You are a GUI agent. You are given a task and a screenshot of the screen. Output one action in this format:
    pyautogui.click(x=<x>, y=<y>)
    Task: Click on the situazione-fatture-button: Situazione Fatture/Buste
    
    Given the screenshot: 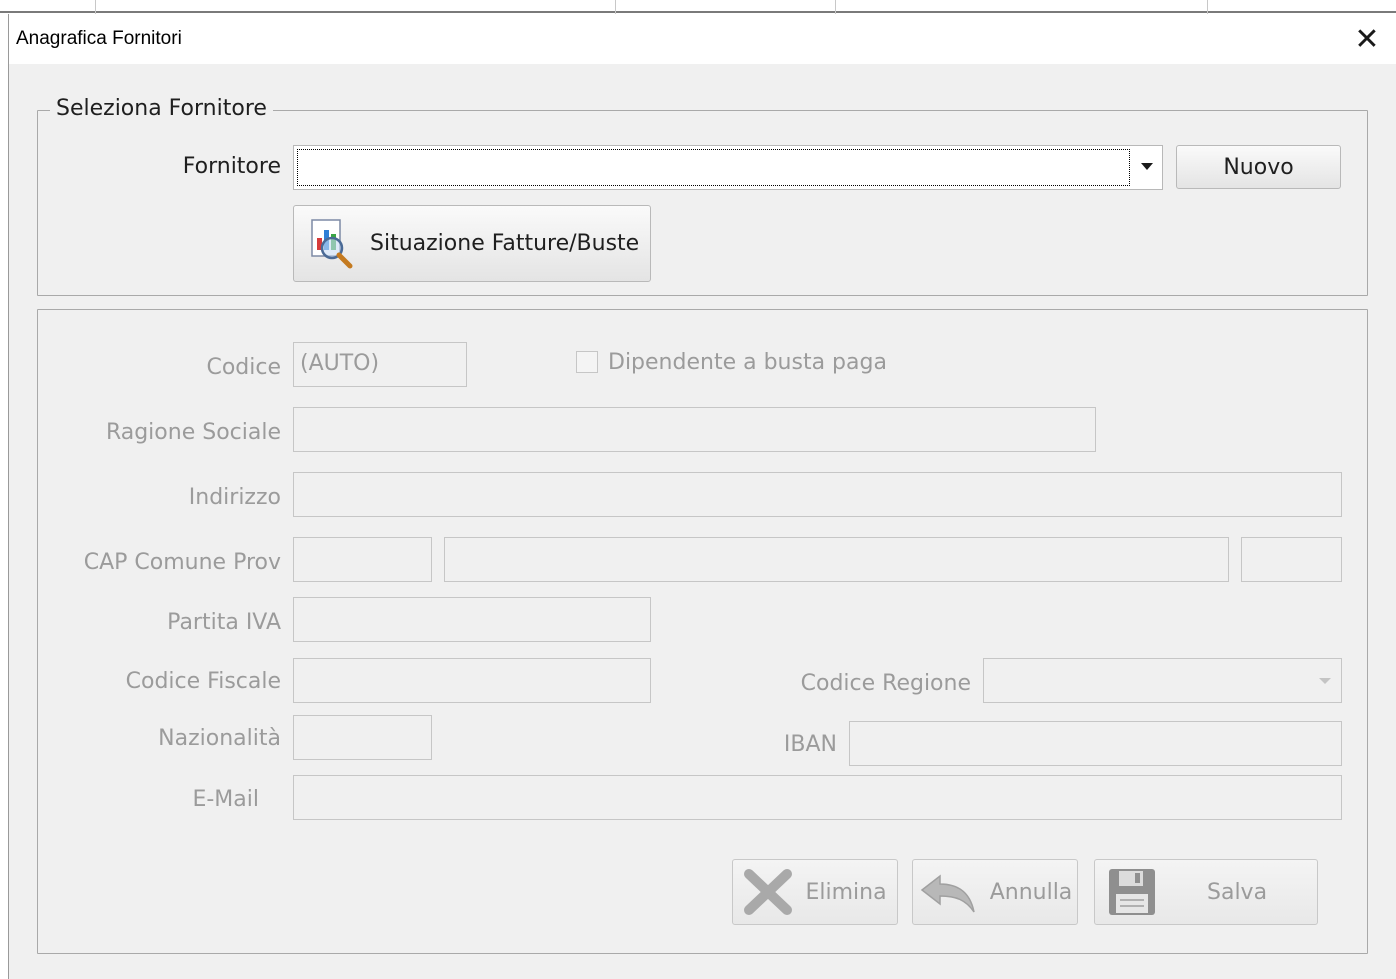 What is the action you would take?
    pyautogui.click(x=472, y=243)
    